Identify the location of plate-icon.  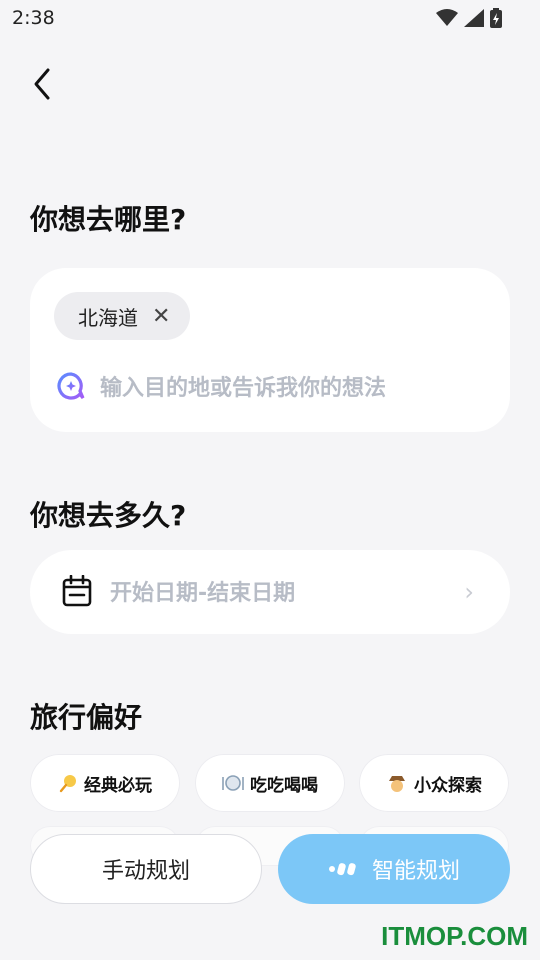
(233, 783).